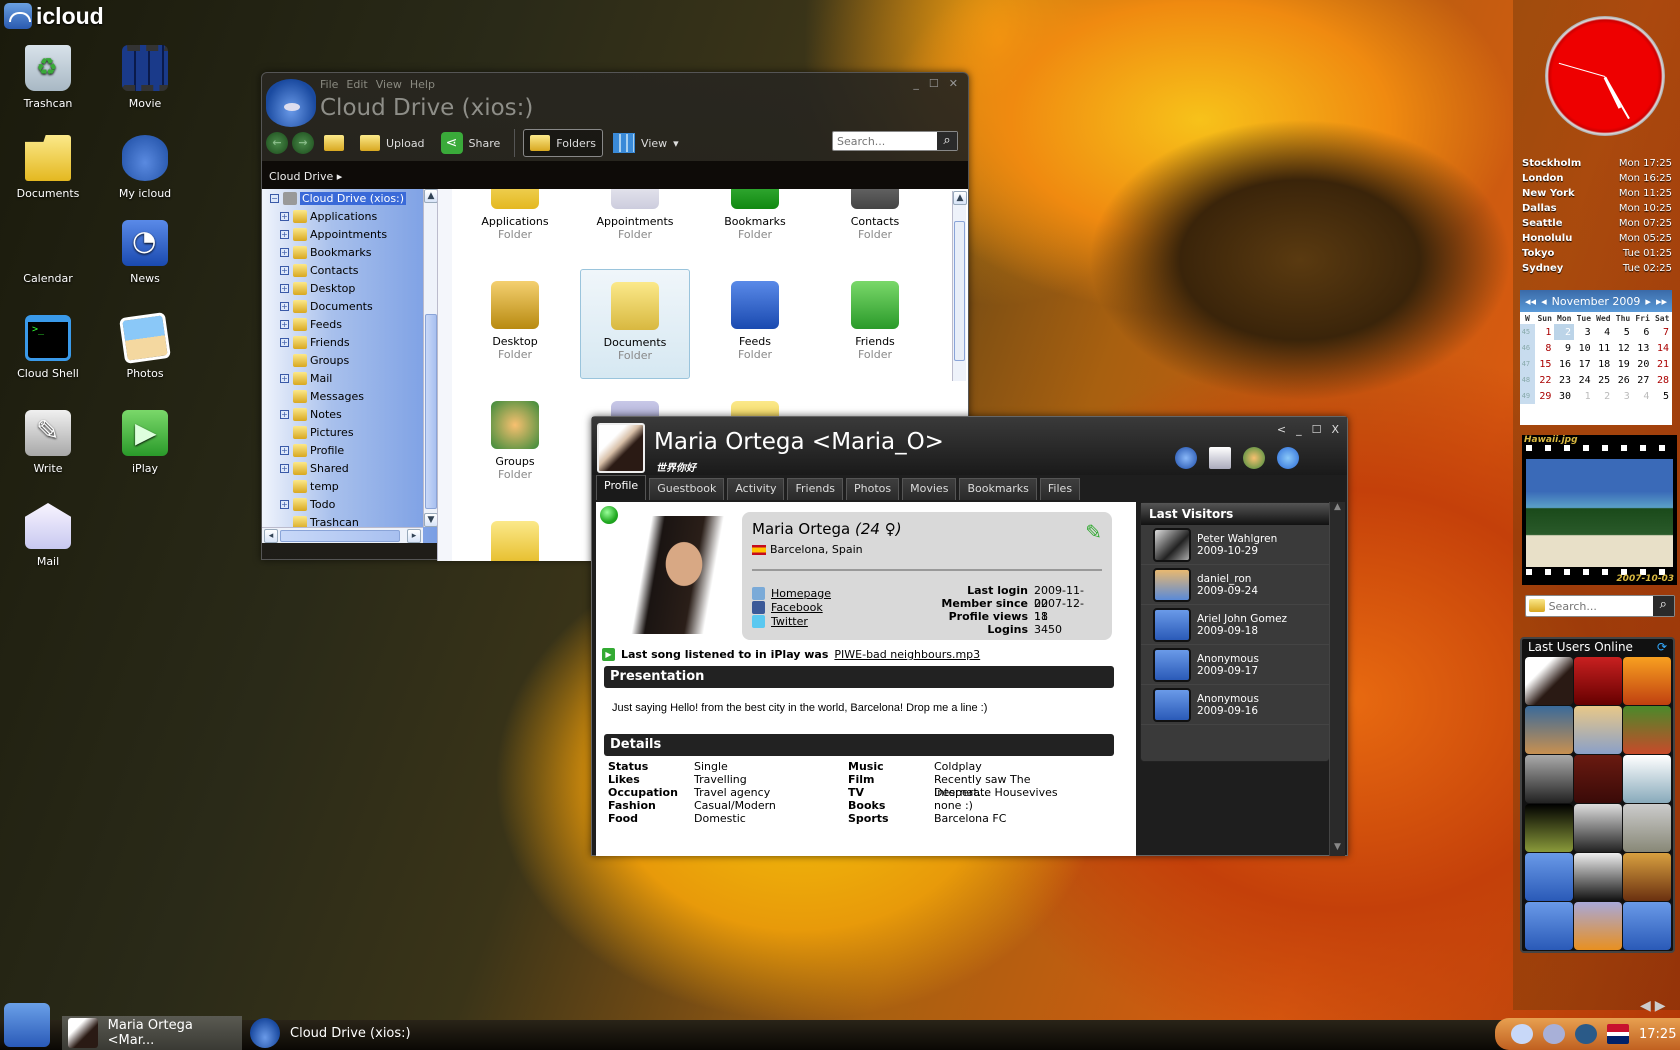  I want to click on forward-button: →, so click(303, 143).